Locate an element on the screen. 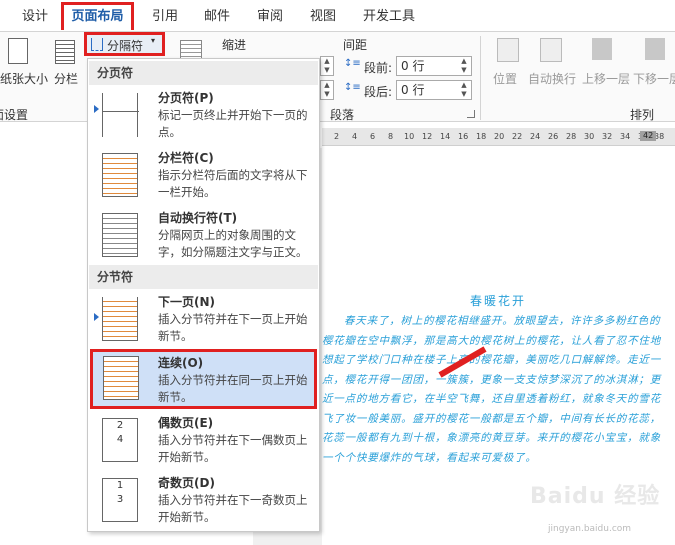 This screenshot has height=545, width=675. tab-review: 审阅 is located at coordinates (270, 17).